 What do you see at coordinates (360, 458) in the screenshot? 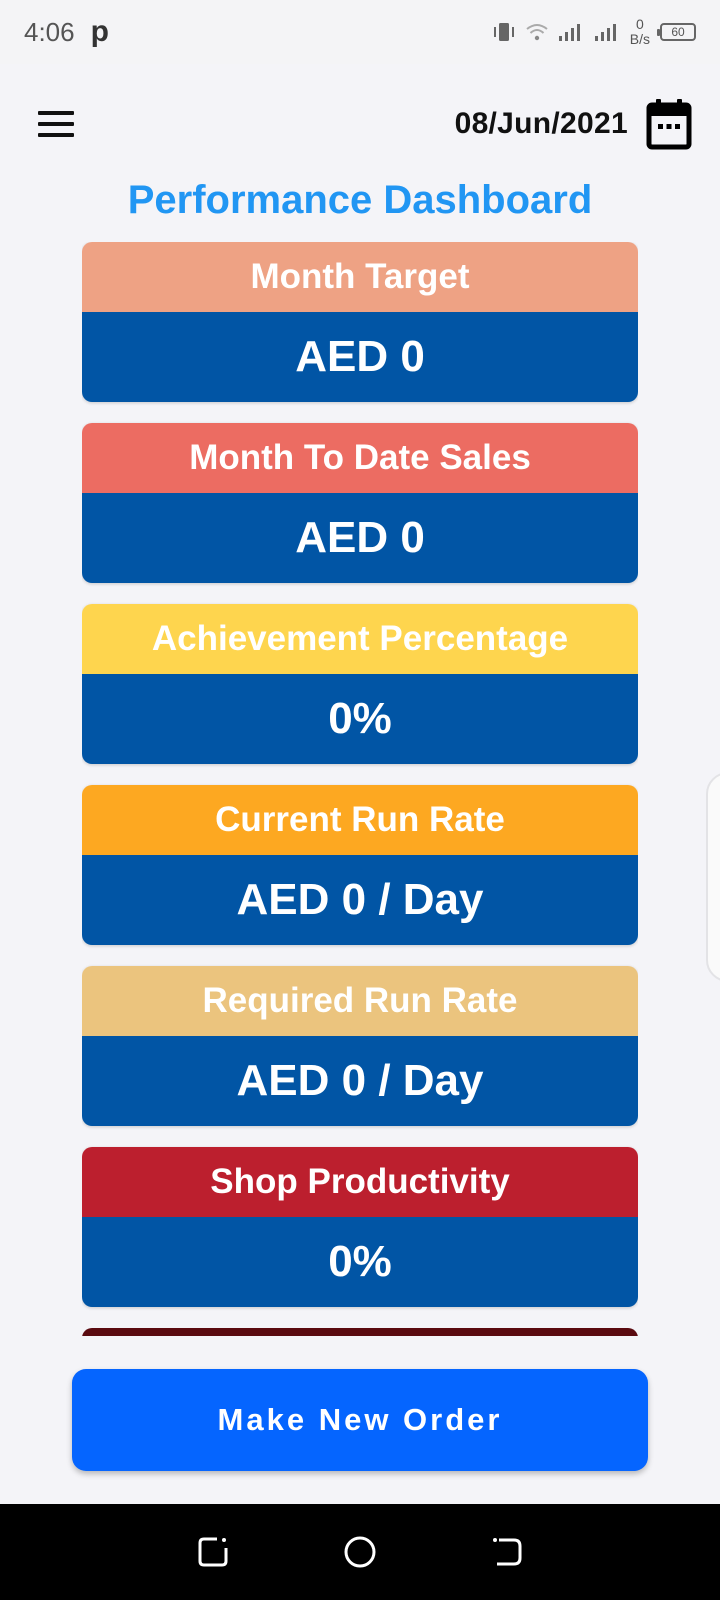
I see `card-header: Month To Date Sales` at bounding box center [360, 458].